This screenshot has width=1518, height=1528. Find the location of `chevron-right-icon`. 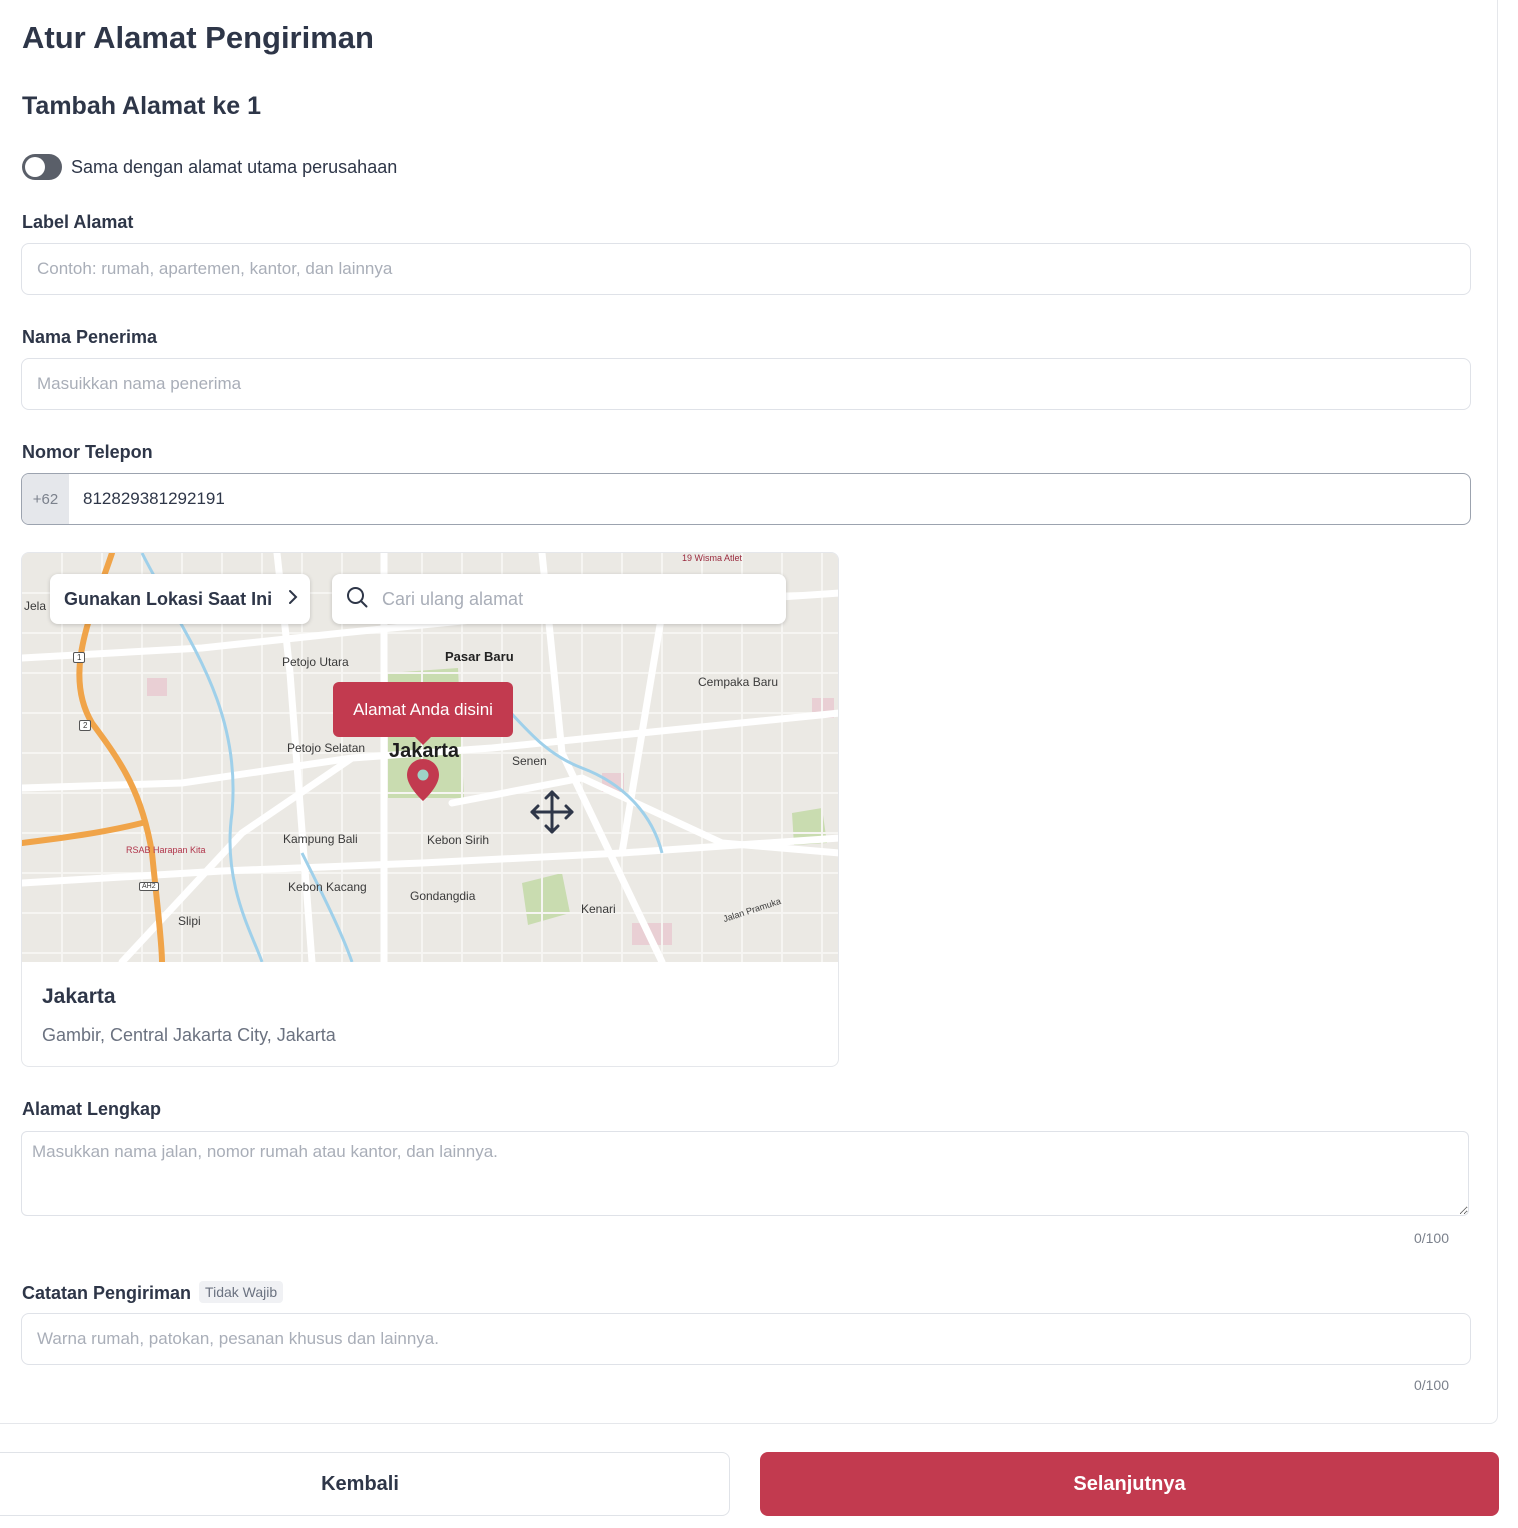

chevron-right-icon is located at coordinates (293, 599).